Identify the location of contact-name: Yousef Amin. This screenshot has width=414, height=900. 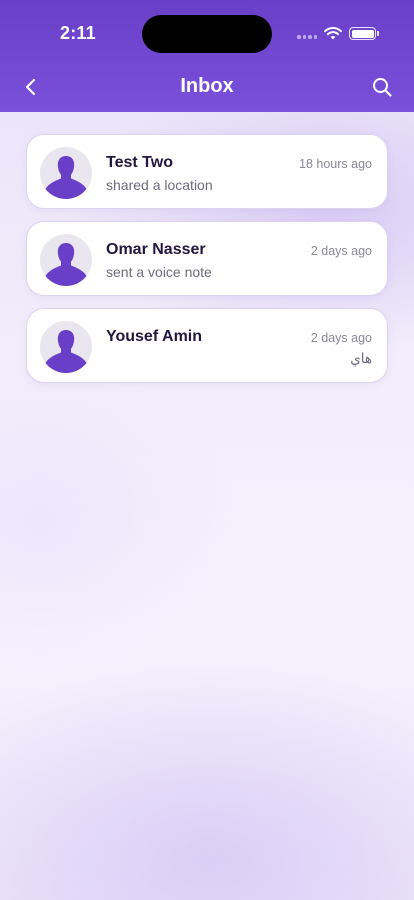
(154, 336).